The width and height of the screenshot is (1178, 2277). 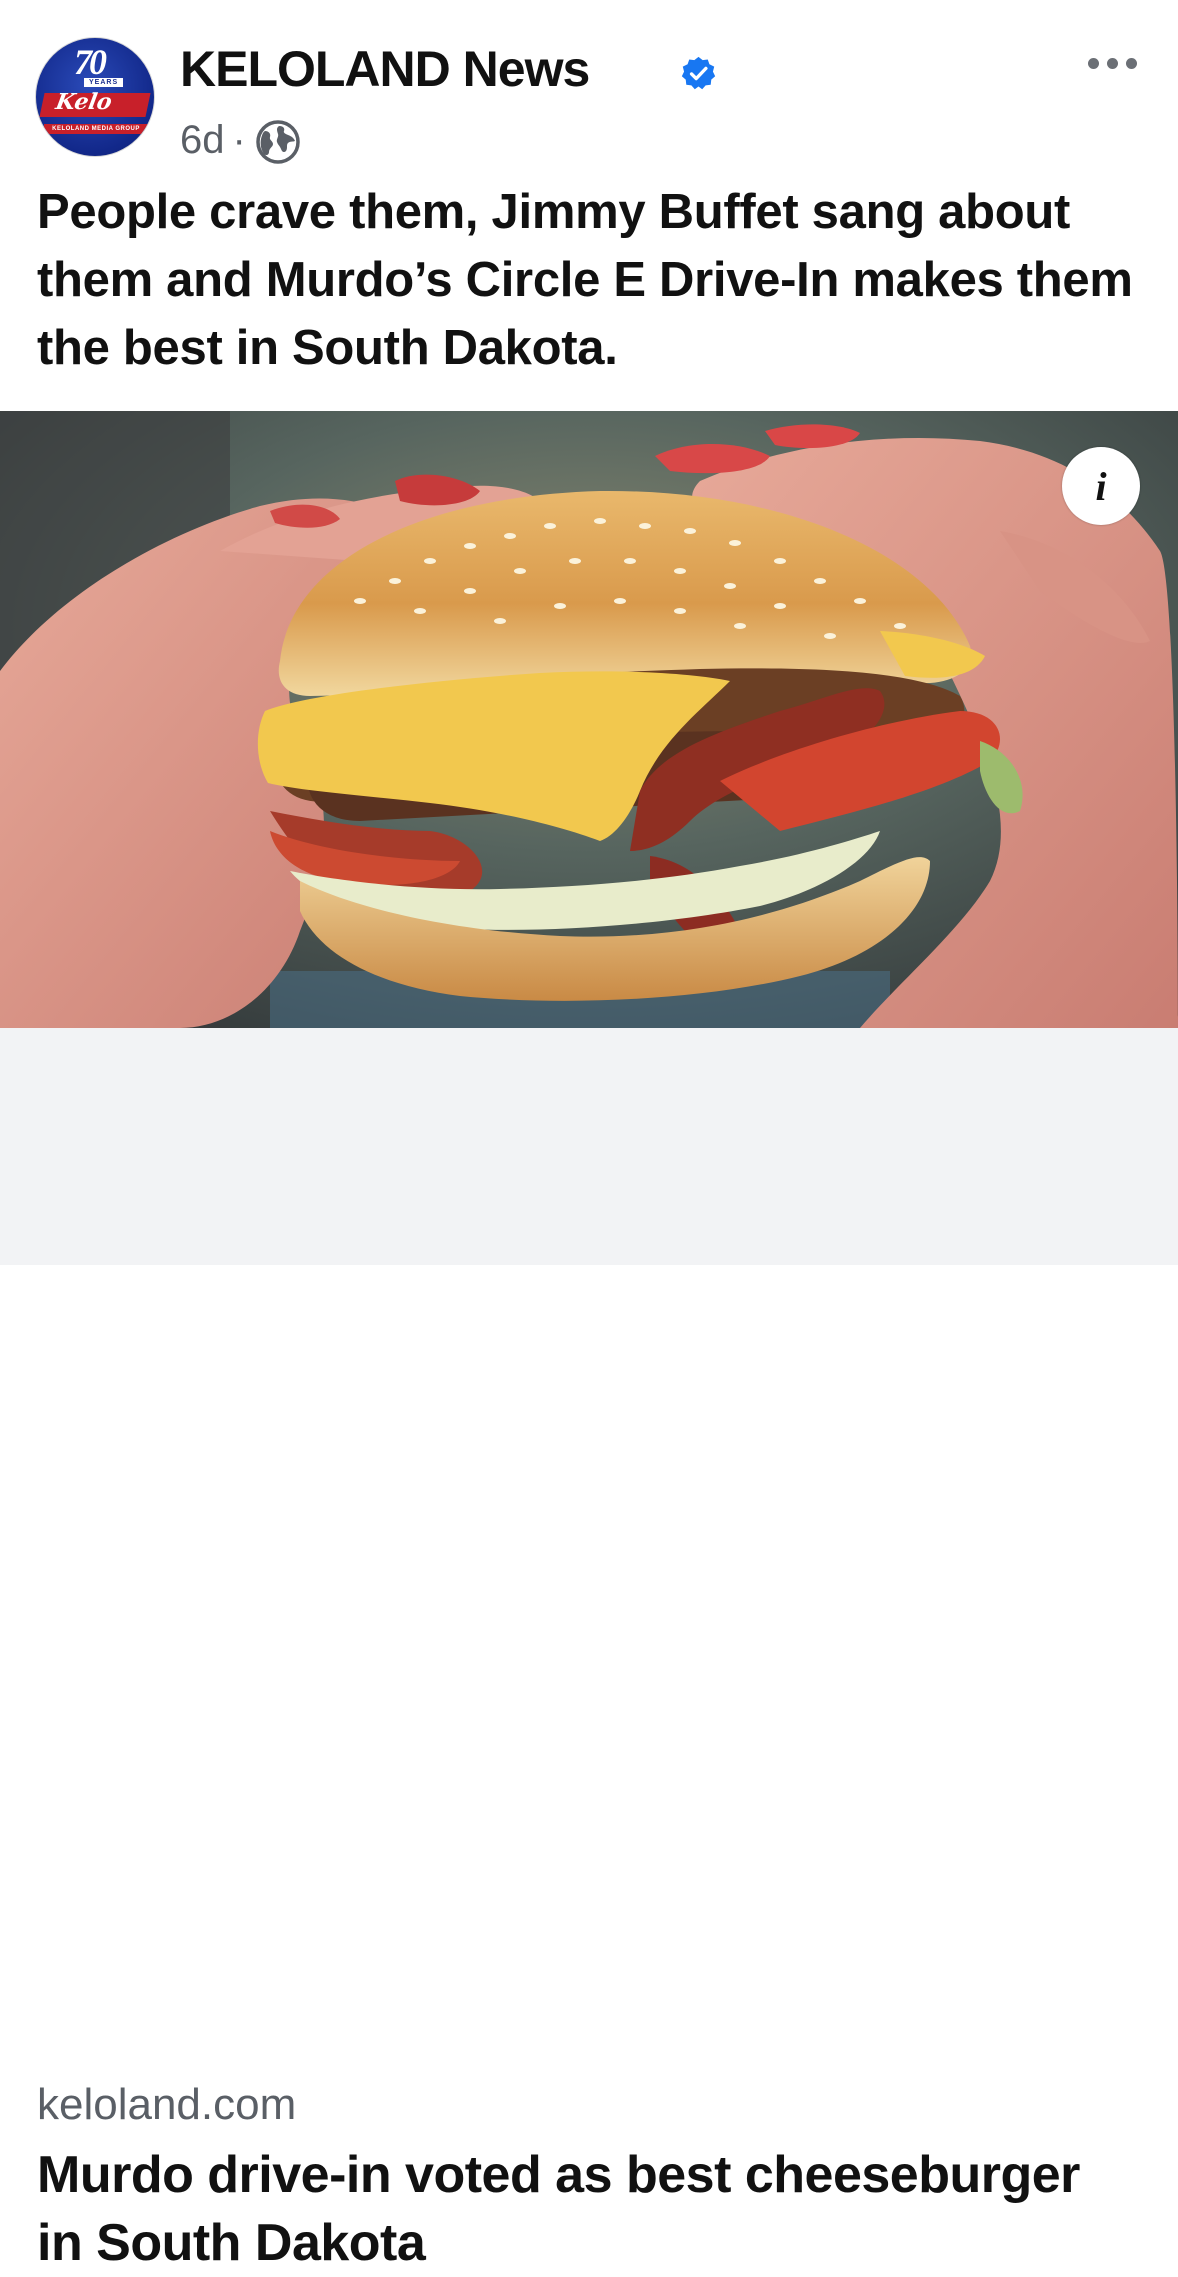 I want to click on verified-badge-icon, so click(x=698, y=73).